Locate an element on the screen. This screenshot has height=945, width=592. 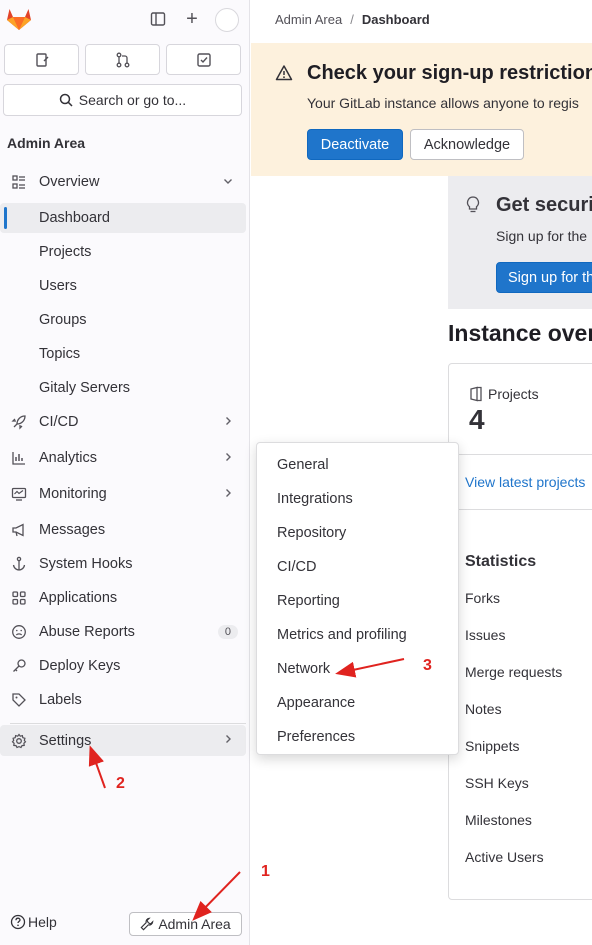
search-icon is located at coordinates (66, 100).